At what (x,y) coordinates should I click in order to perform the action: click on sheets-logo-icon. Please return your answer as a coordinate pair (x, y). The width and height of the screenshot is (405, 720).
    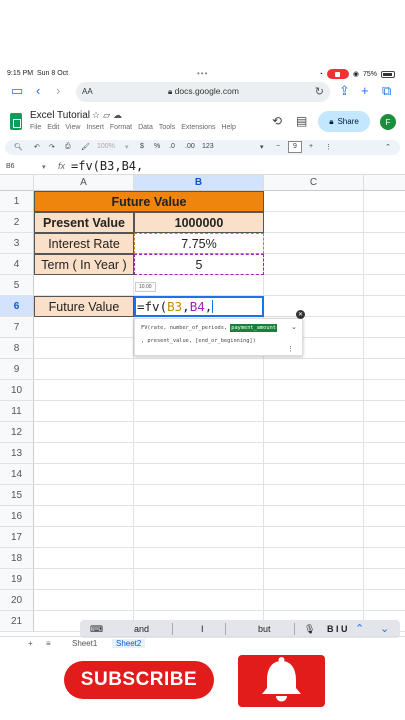
    Looking at the image, I should click on (16, 121).